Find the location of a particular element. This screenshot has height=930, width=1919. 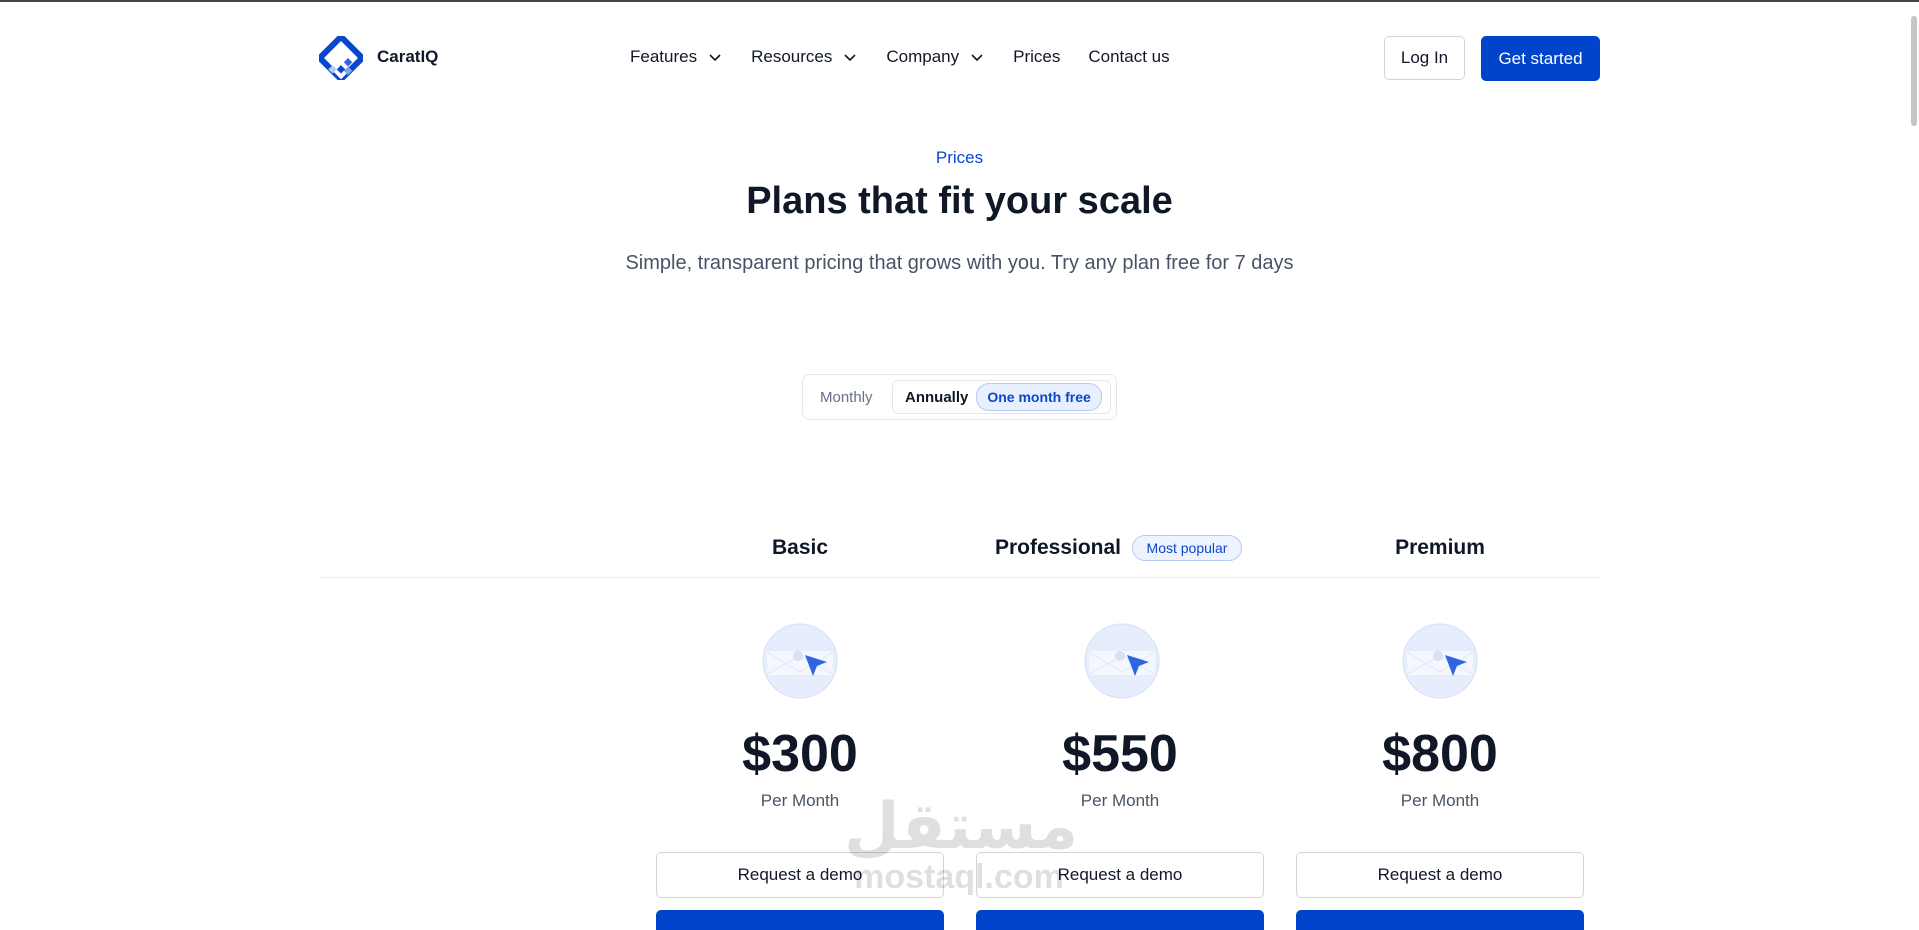

plan-cta-button-professional is located at coordinates (1120, 920).